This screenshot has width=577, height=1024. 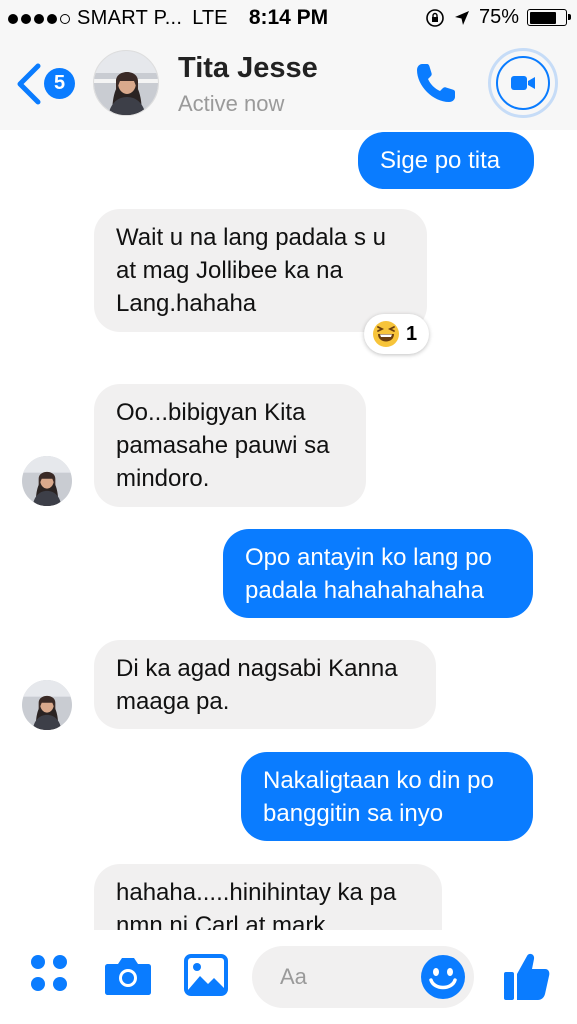 I want to click on laughing-emoji-icon, so click(x=386, y=334).